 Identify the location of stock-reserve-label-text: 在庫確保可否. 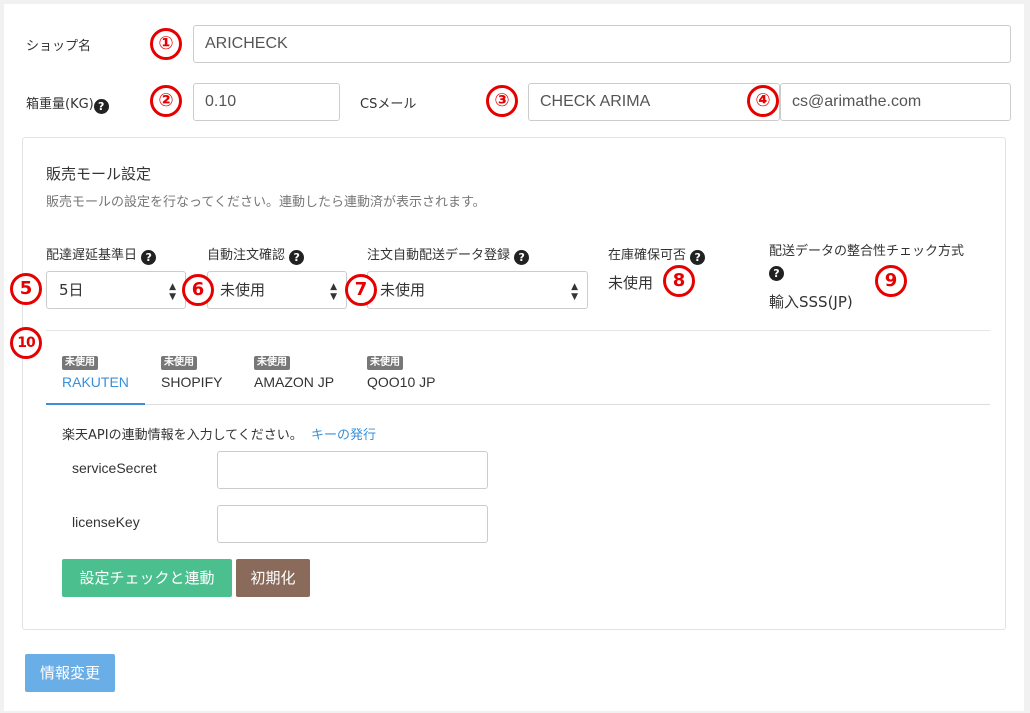
(647, 255).